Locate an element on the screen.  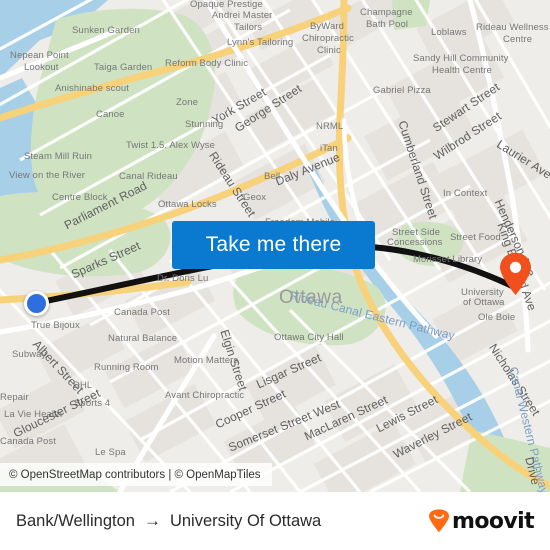
map-label: Geox is located at coordinates (255, 197).